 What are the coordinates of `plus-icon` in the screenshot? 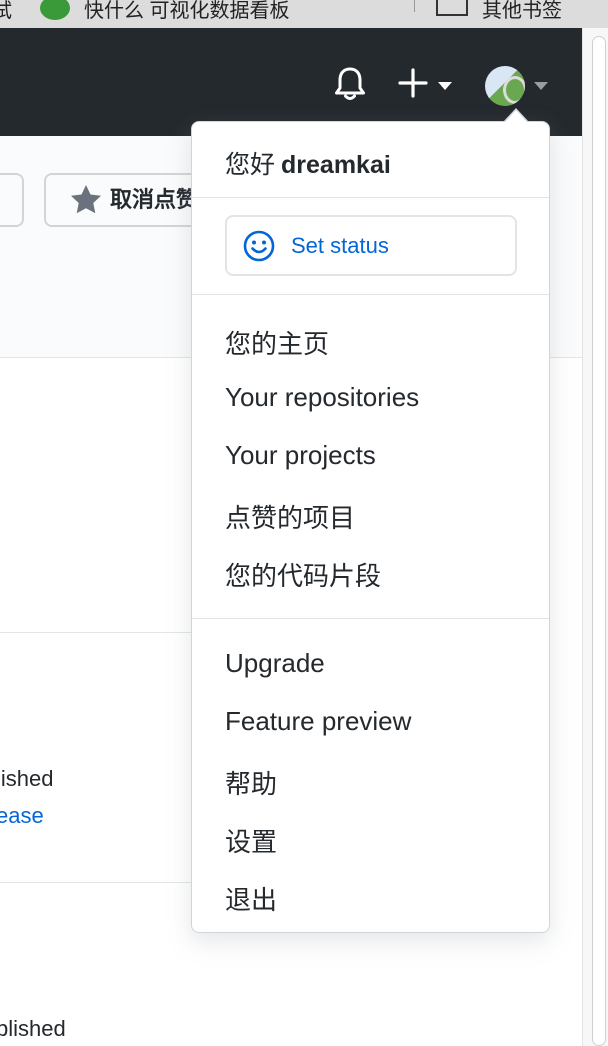 It's located at (413, 83).